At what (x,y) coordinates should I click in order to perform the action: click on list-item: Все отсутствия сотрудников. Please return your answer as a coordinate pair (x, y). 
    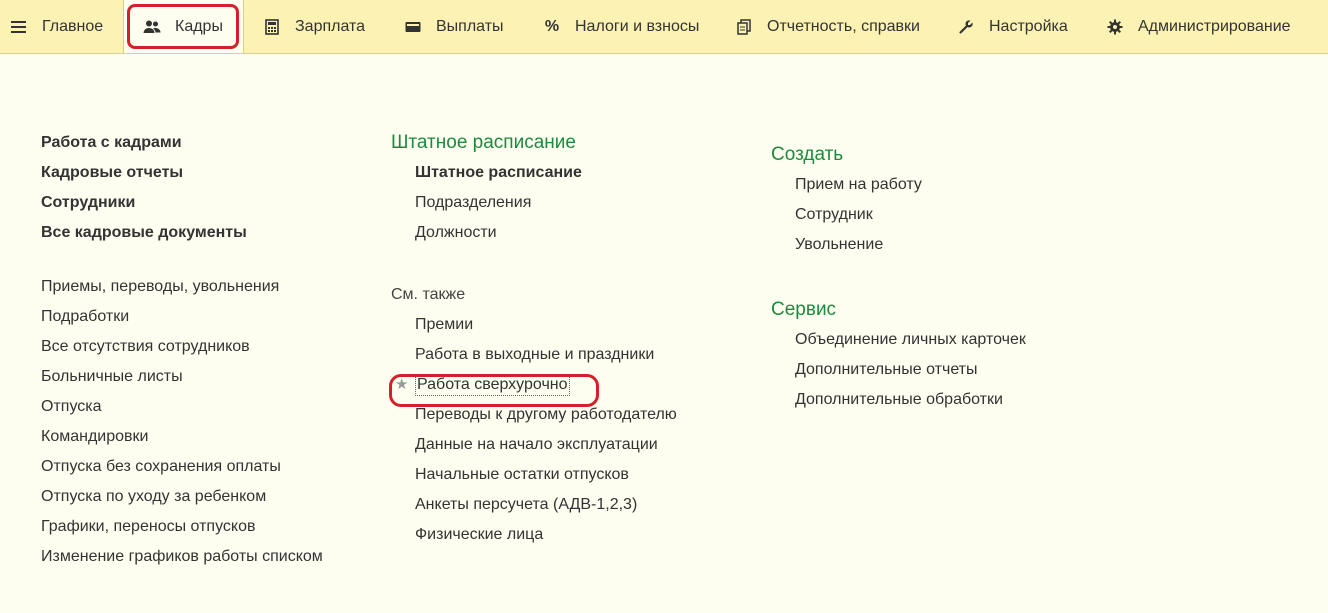
    Looking at the image, I should click on (182, 347).